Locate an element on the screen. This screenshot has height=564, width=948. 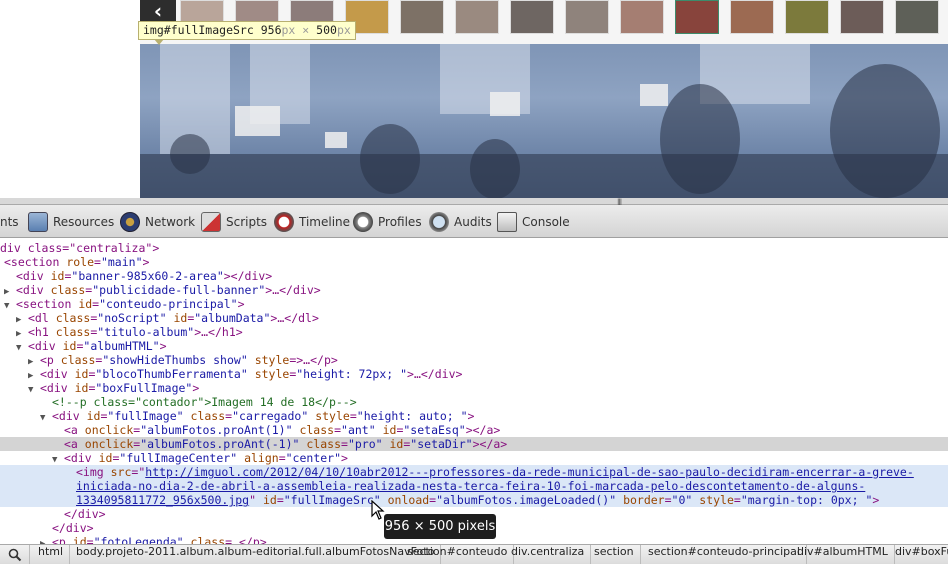
tab-scripts: Scripts is located at coordinates (234, 221).